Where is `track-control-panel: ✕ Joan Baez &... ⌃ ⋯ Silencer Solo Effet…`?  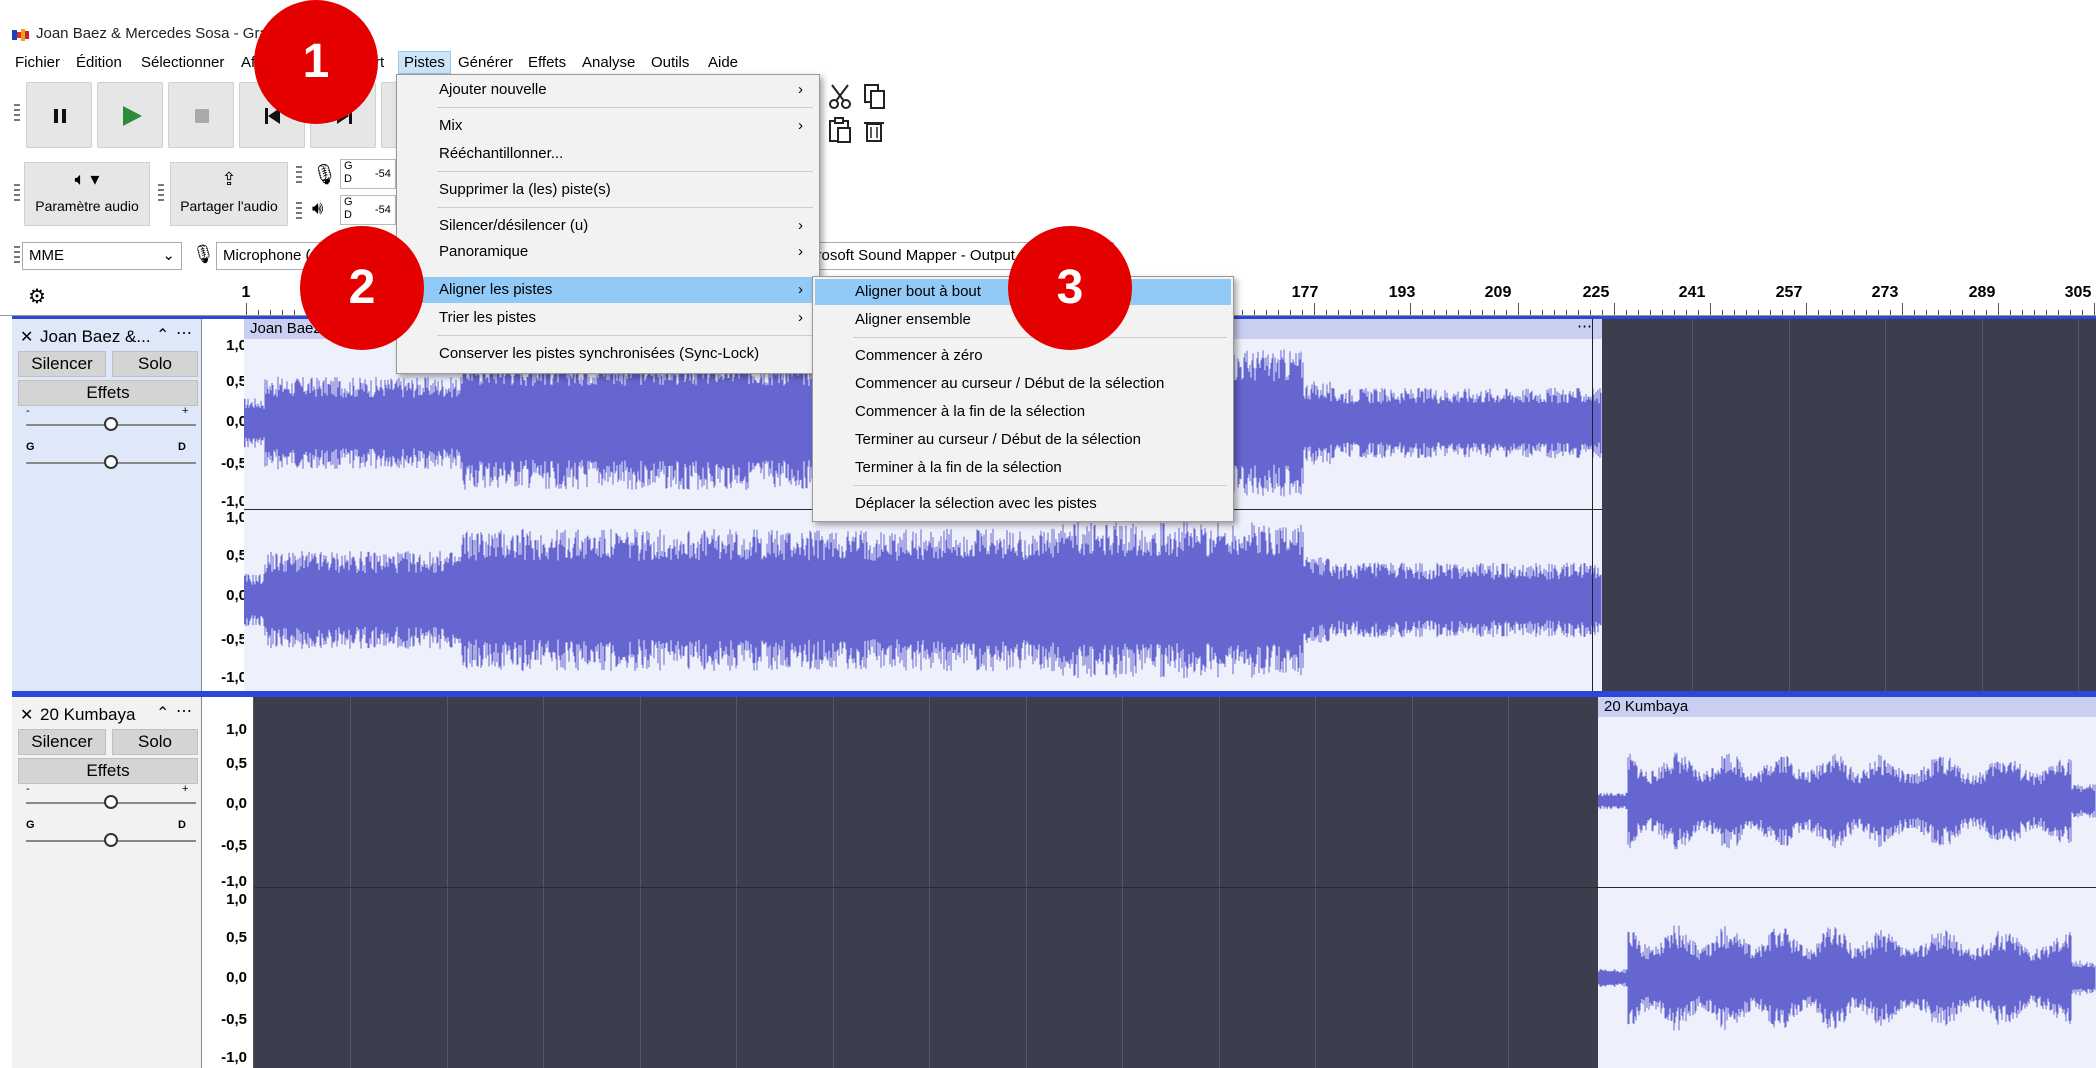 track-control-panel: ✕ Joan Baez &... ⌃ ⋯ Silencer Solo Effet… is located at coordinates (107, 505).